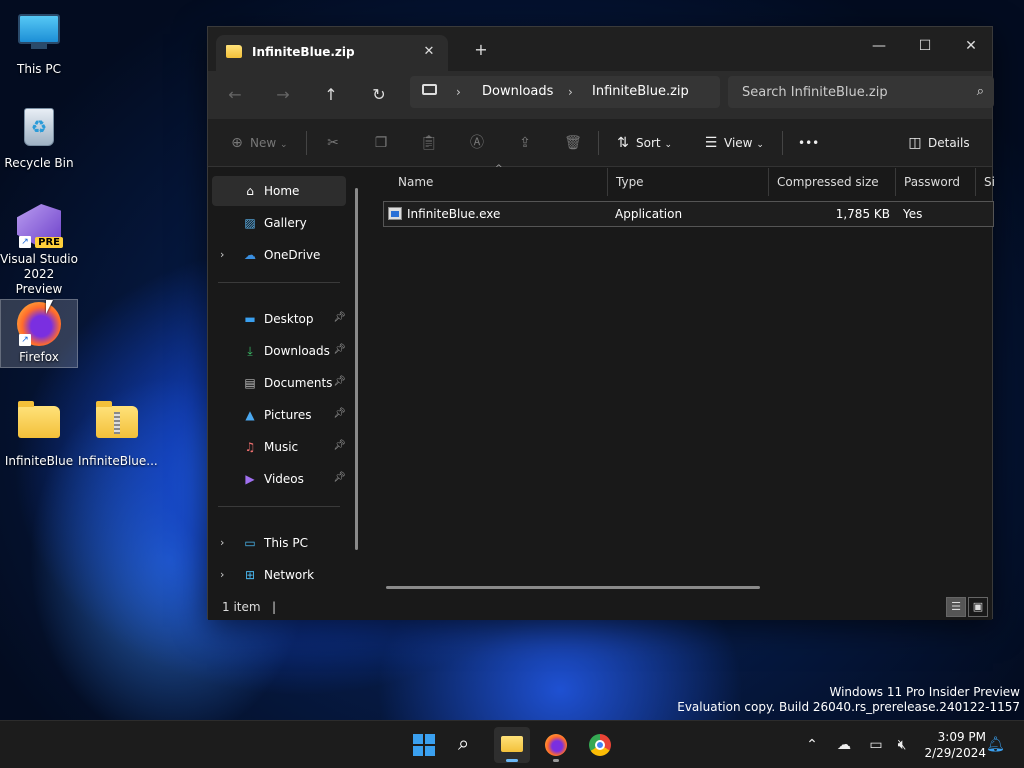 This screenshot has height=768, width=1024. What do you see at coordinates (383, 143) in the screenshot?
I see `copy-button: ❐` at bounding box center [383, 143].